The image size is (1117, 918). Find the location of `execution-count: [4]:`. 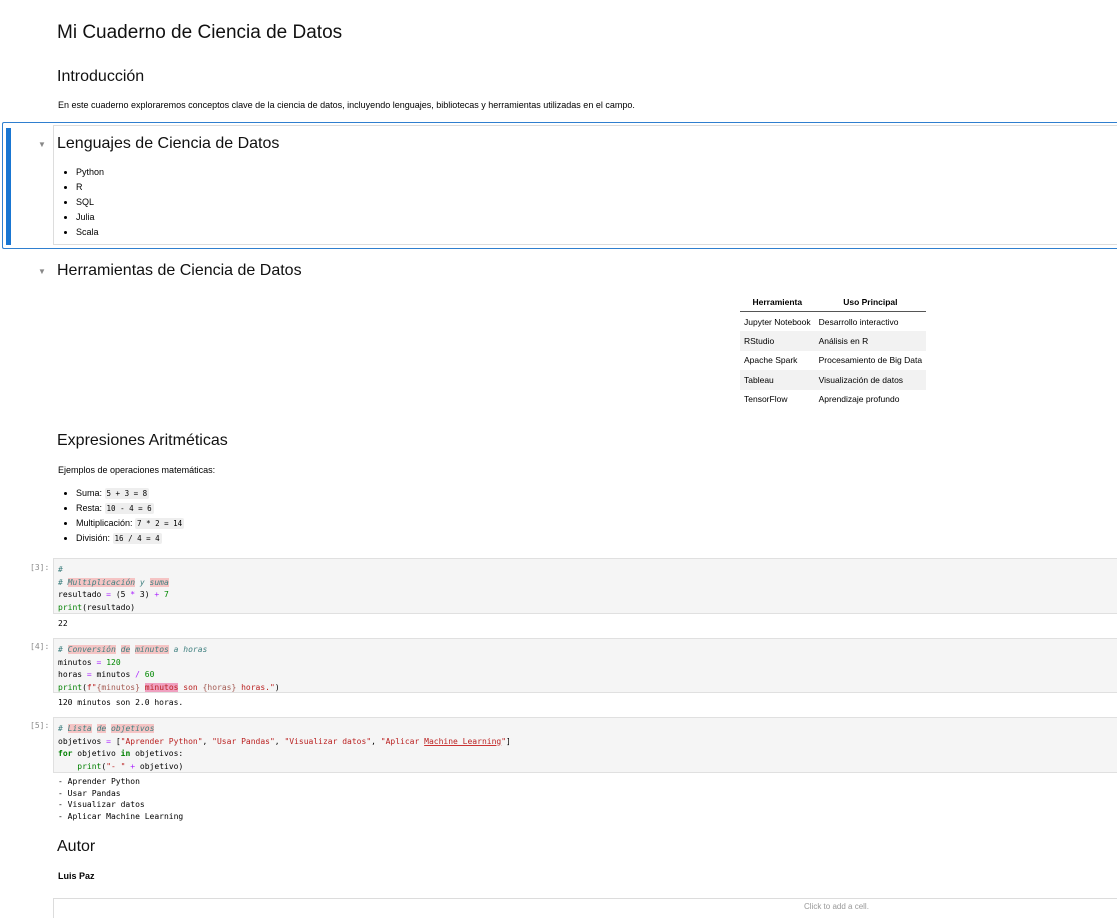

execution-count: [4]: is located at coordinates (40, 646).